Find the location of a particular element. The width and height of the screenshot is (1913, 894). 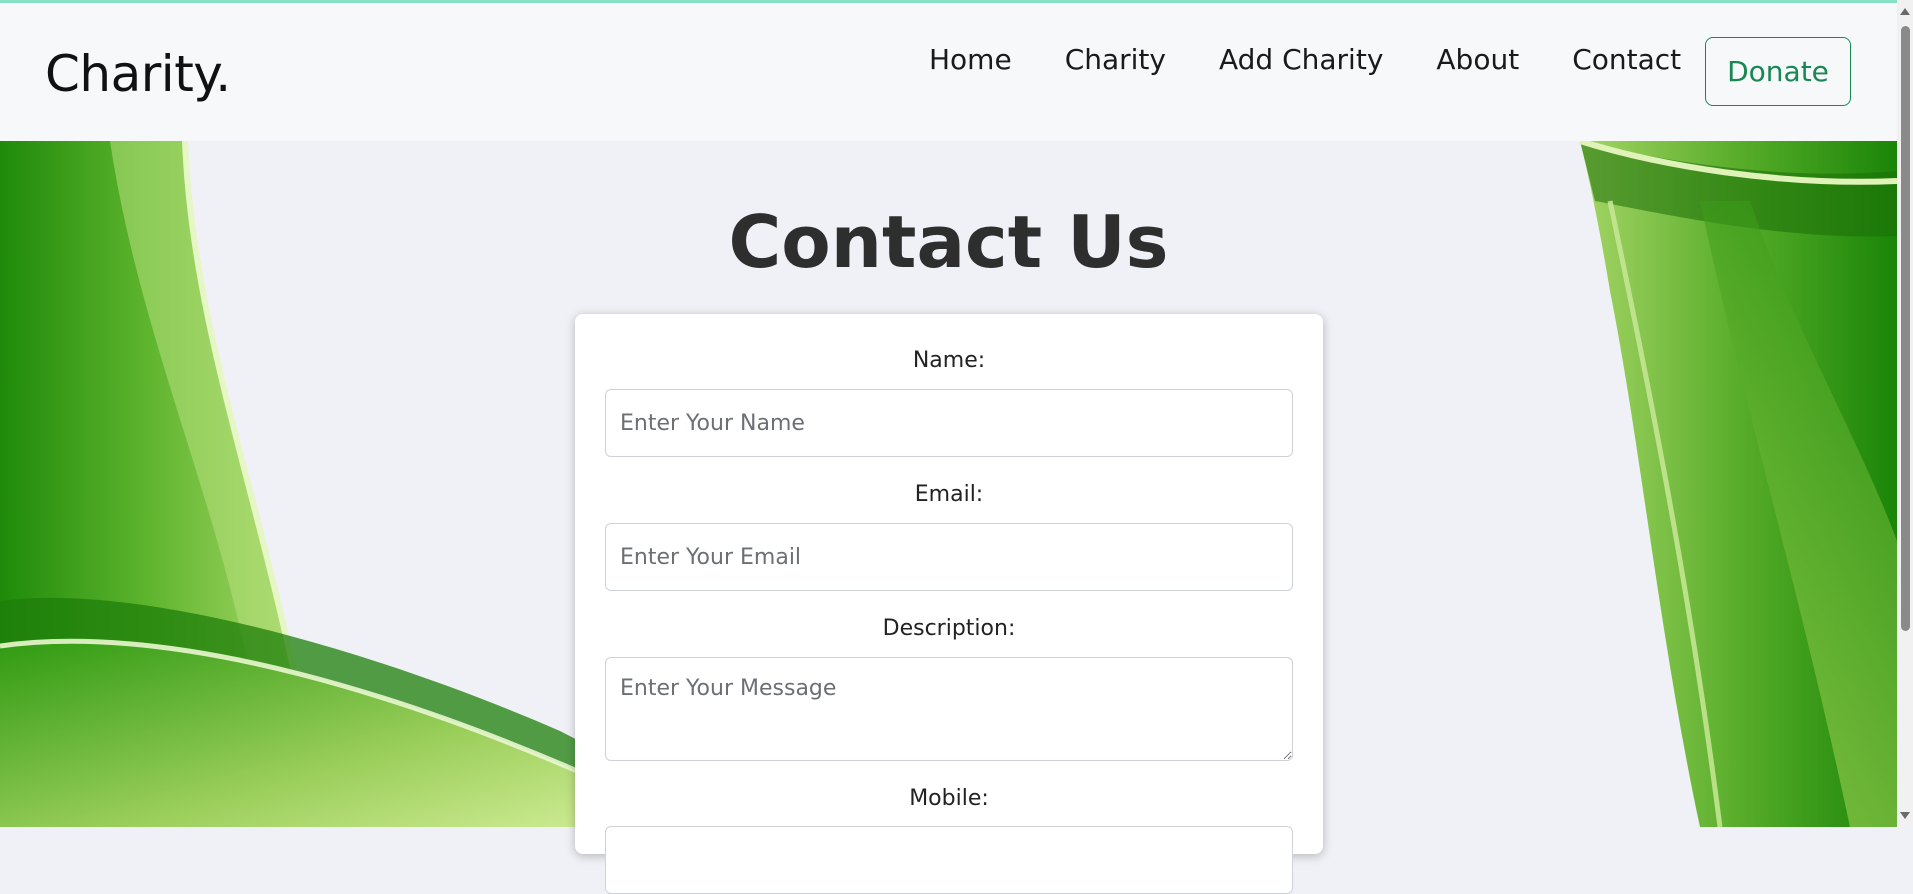

email-label: Email: is located at coordinates (949, 494).